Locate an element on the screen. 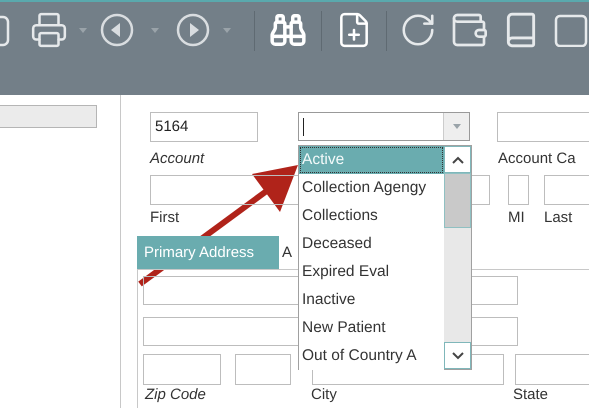 The image size is (589, 408). field-label: Last is located at coordinates (558, 217).